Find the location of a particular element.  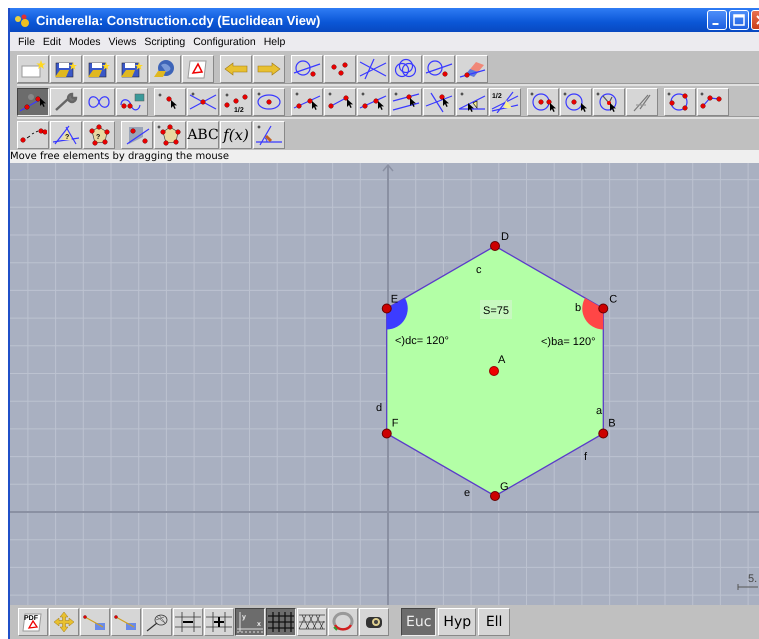

window-title: Cinderella: Construction.cdy (Euclidean View) is located at coordinates (179, 20).